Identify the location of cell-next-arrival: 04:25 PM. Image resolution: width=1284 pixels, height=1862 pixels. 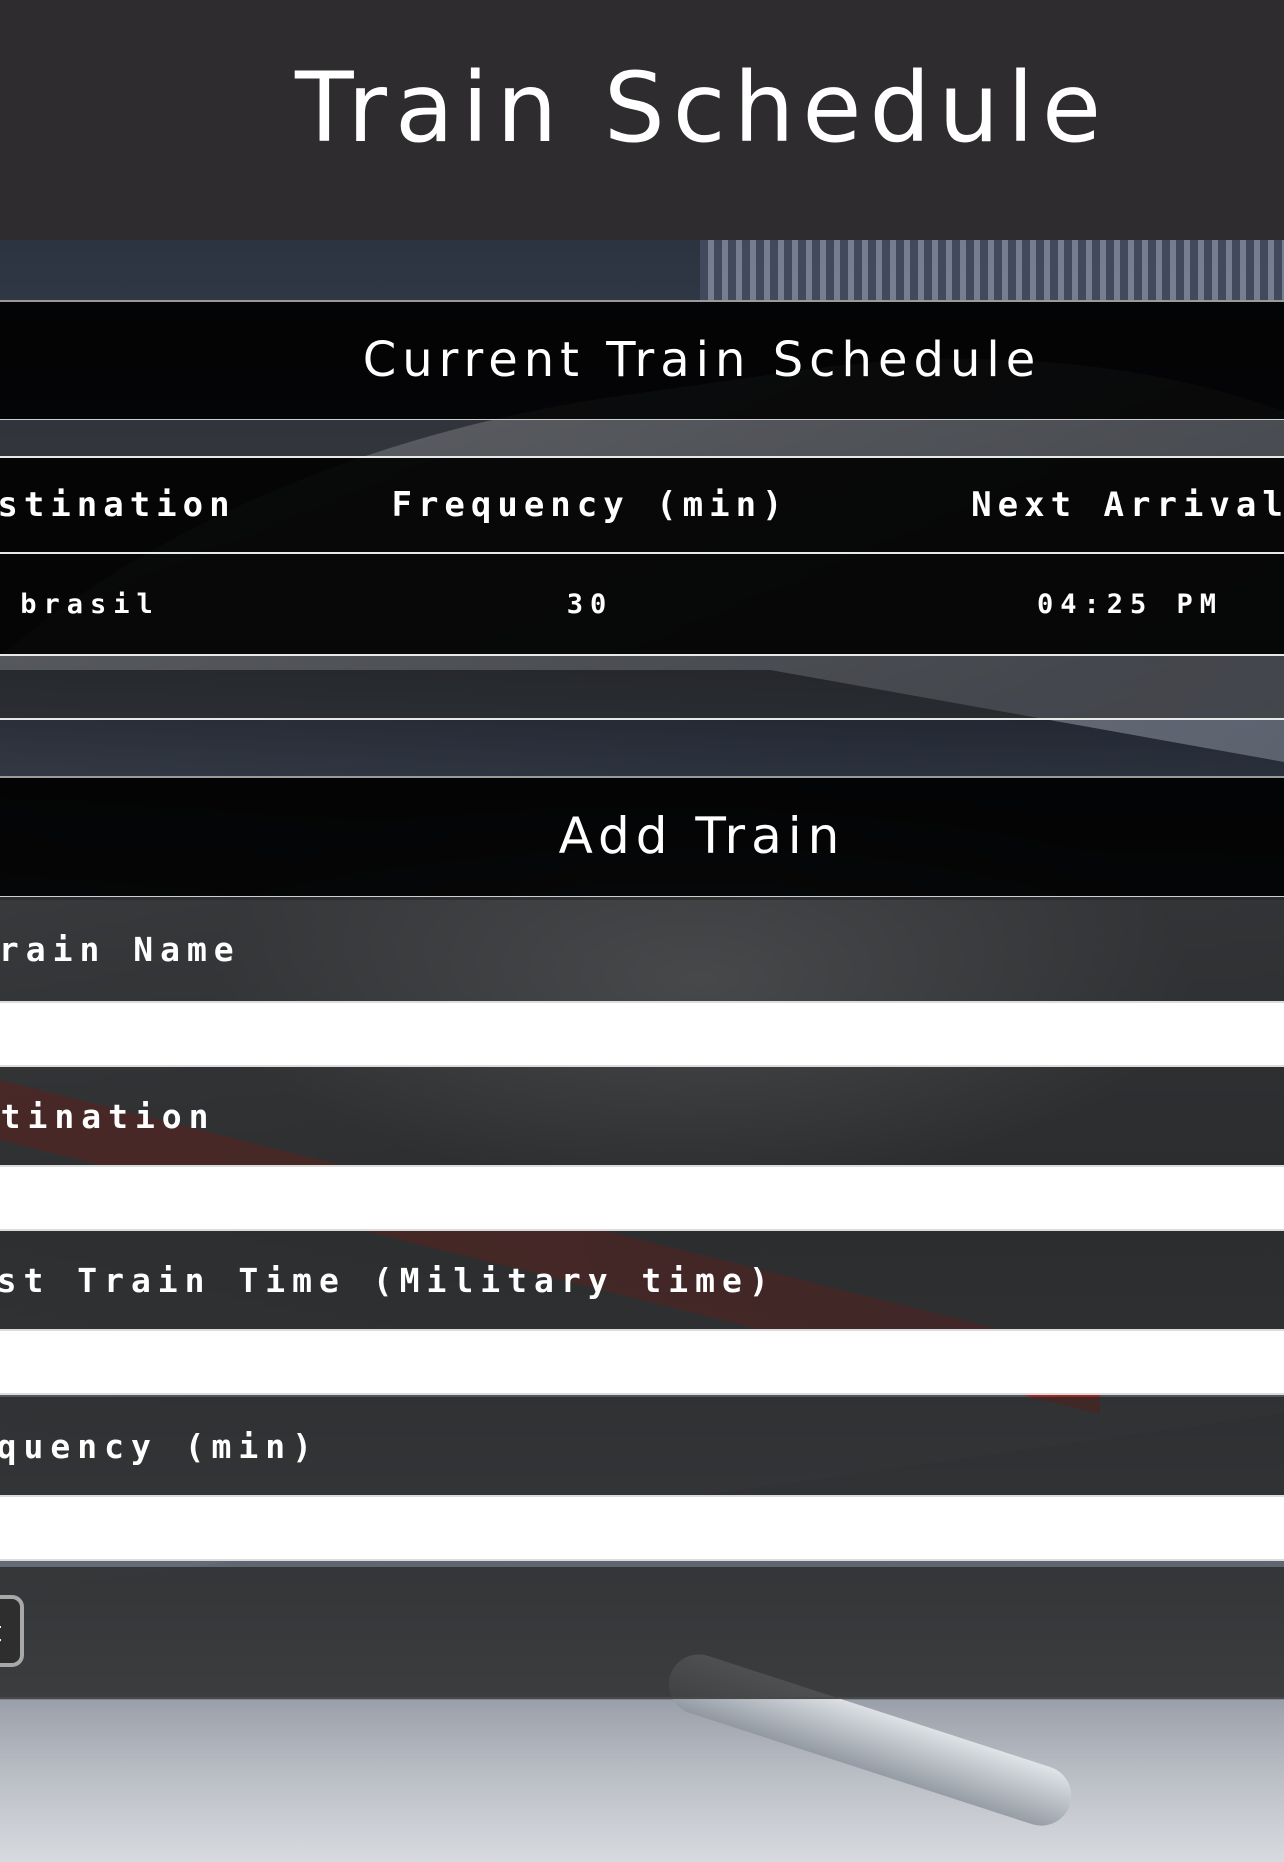
(1130, 604).